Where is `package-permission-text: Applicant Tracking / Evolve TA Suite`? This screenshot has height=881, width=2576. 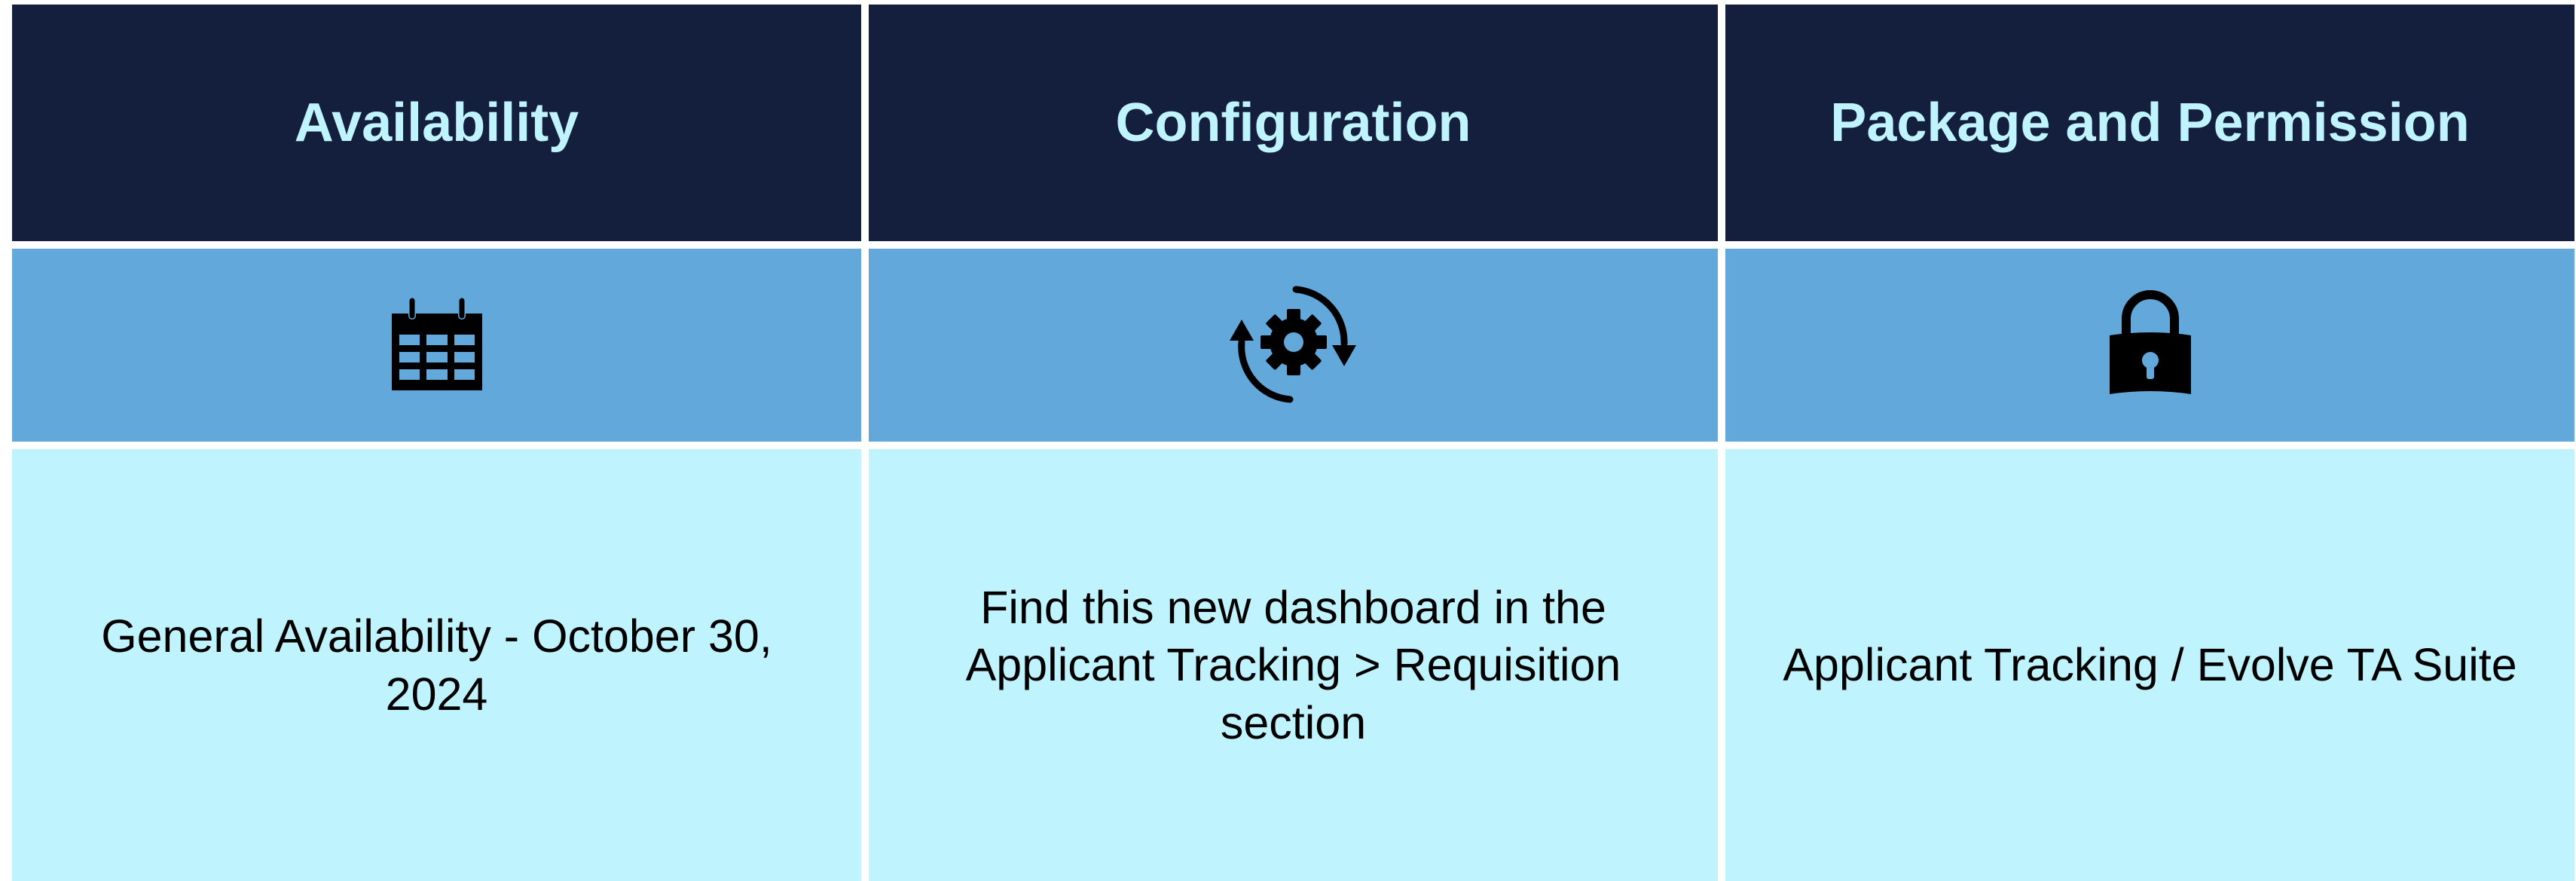 package-permission-text: Applicant Tracking / Evolve TA Suite is located at coordinates (2150, 665).